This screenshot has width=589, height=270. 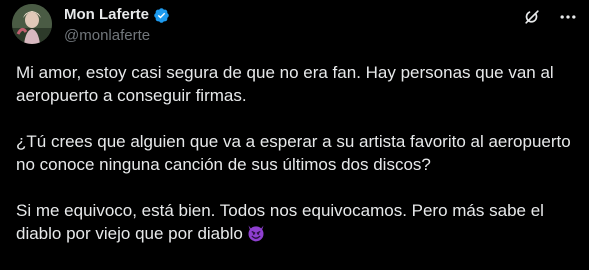 What do you see at coordinates (532, 17) in the screenshot?
I see `grok-icon` at bounding box center [532, 17].